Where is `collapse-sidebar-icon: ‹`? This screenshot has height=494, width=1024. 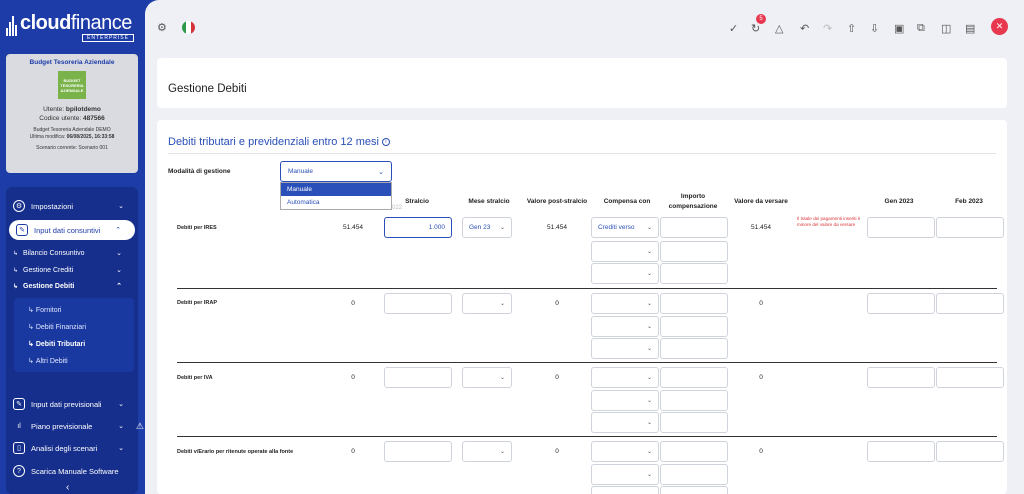
collapse-sidebar-icon: ‹ is located at coordinates (67, 487).